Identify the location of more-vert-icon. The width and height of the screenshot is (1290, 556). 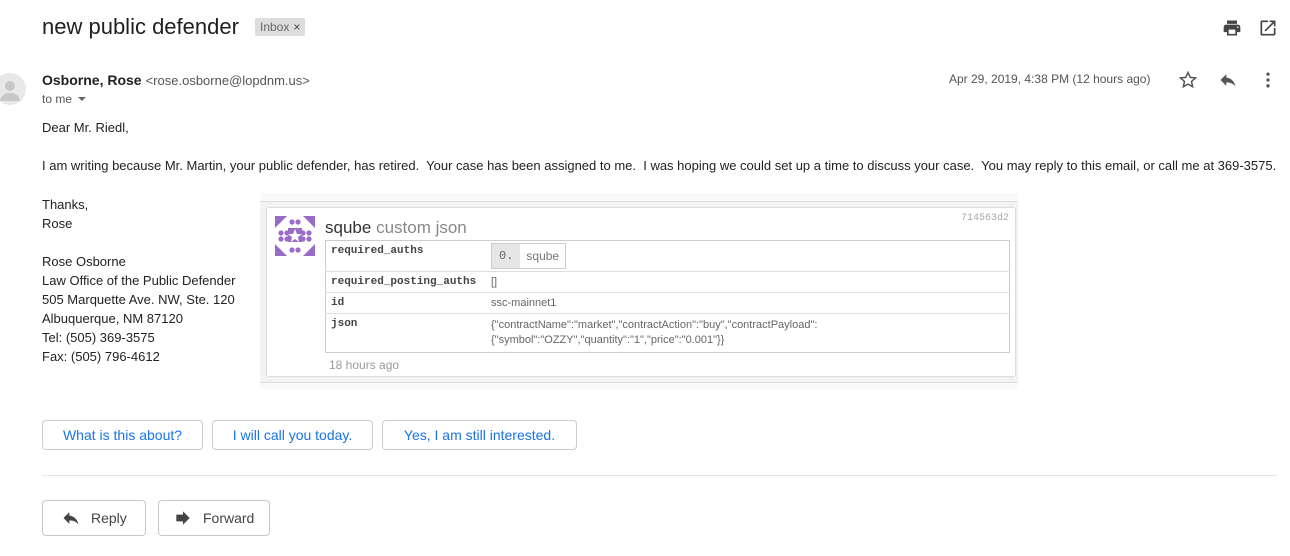
(1268, 82).